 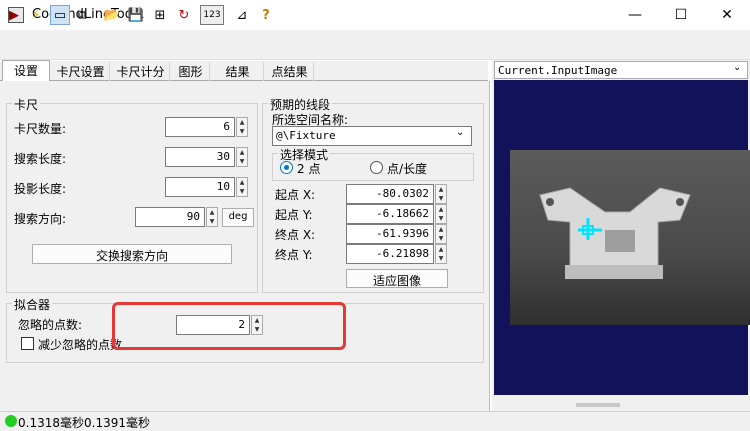 What do you see at coordinates (390, 254) in the screenshot?
I see `end-y-input: -6.21898` at bounding box center [390, 254].